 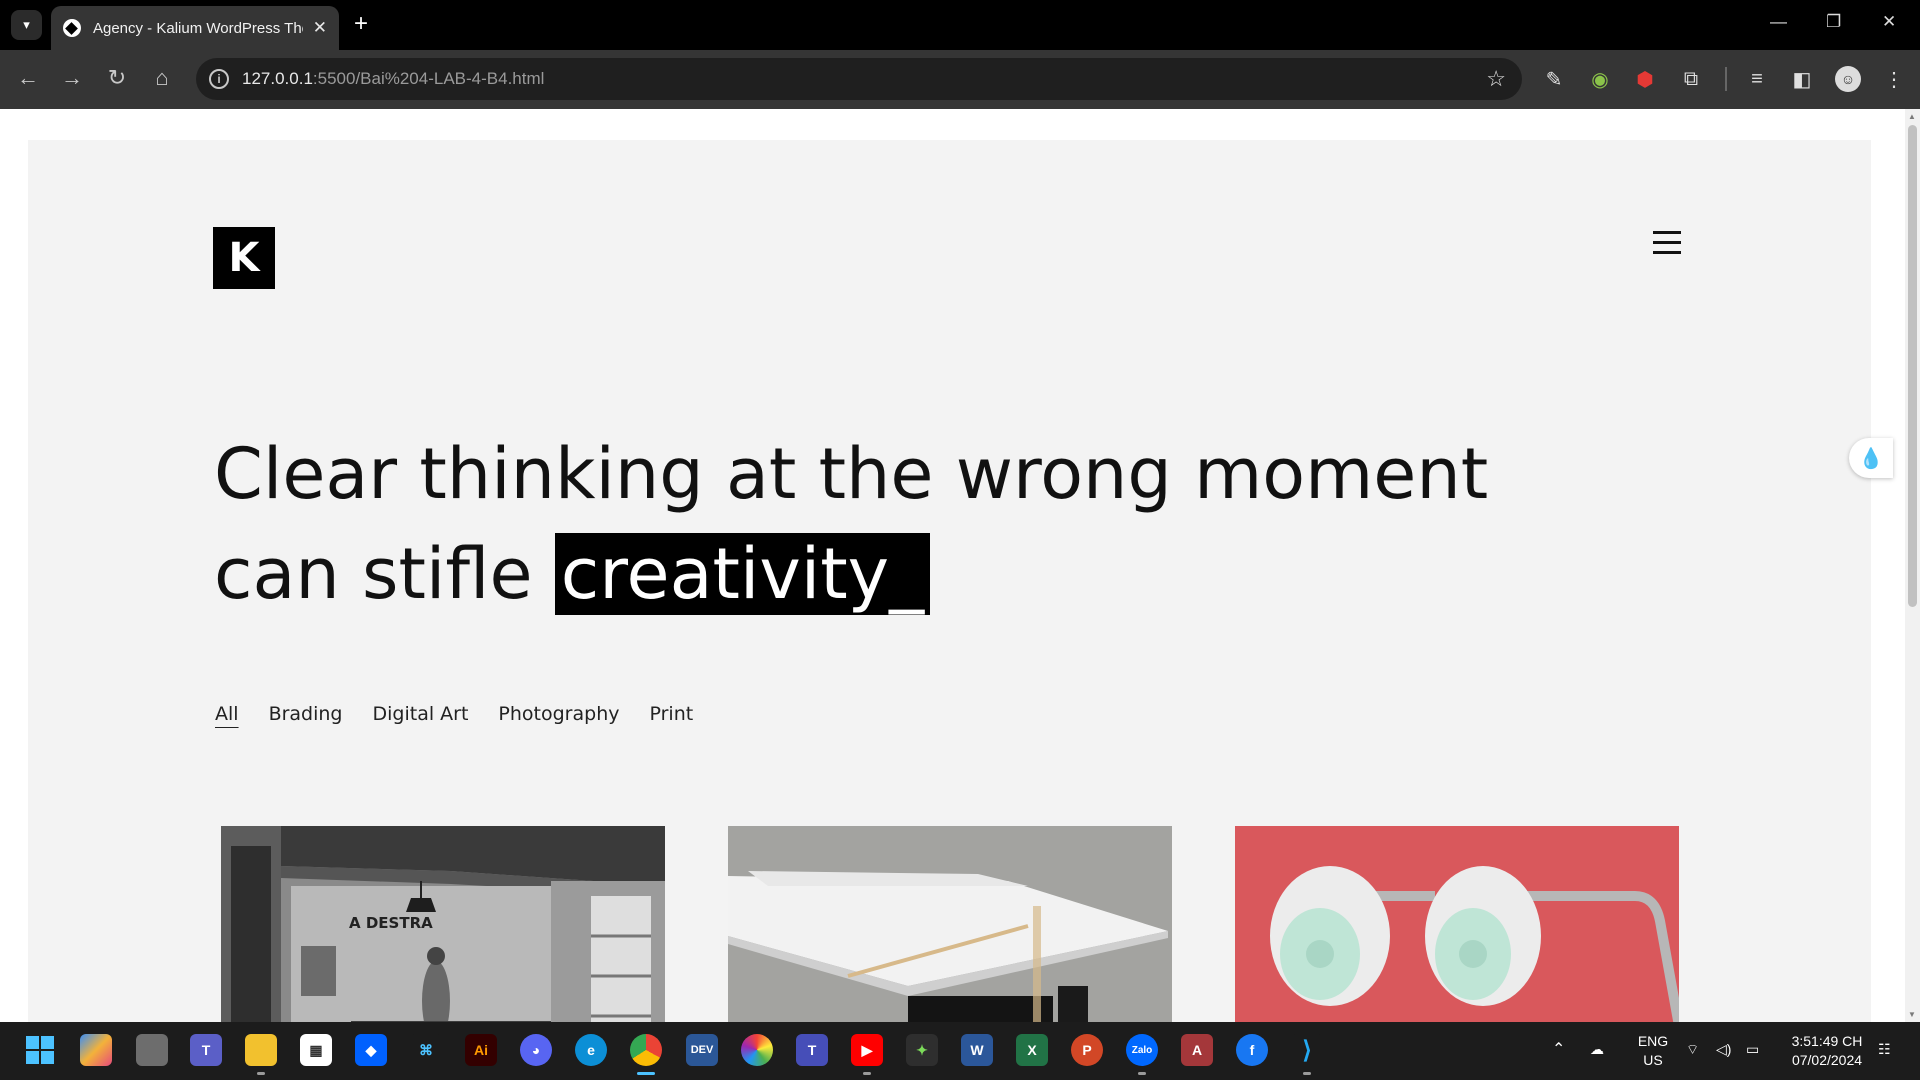 I want to click on scrollbar-thumb, so click(x=1912, y=366).